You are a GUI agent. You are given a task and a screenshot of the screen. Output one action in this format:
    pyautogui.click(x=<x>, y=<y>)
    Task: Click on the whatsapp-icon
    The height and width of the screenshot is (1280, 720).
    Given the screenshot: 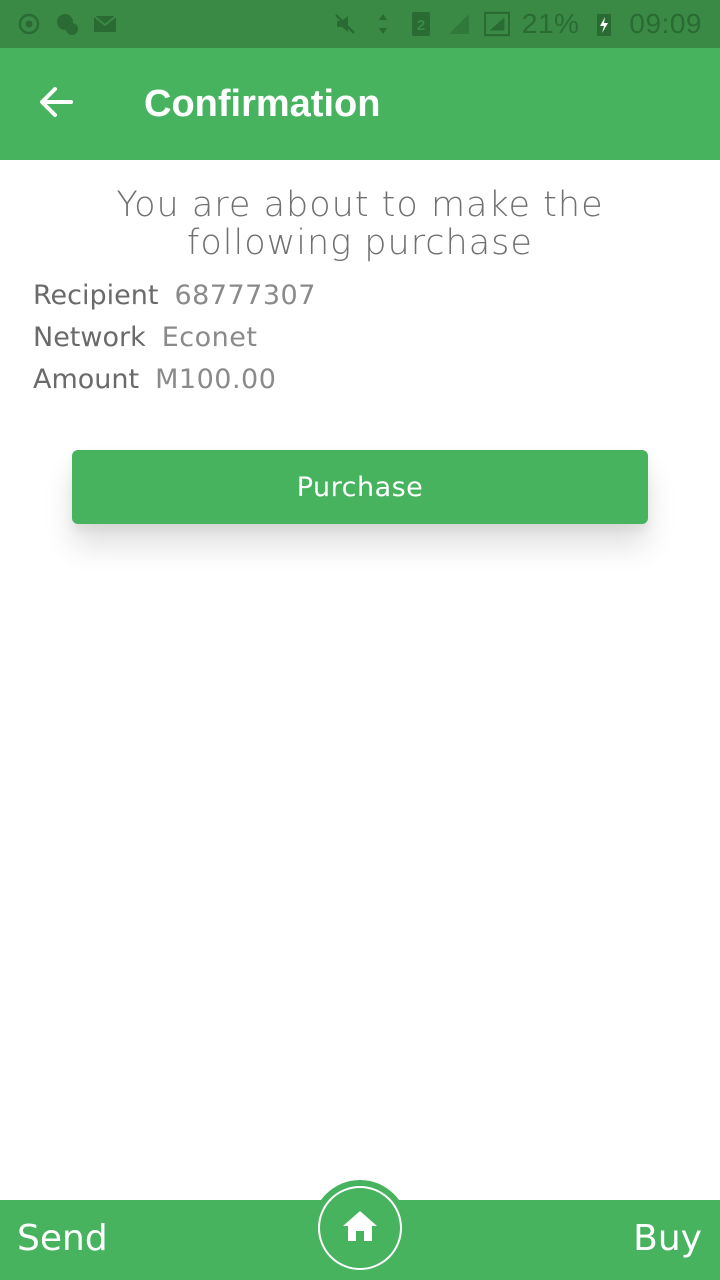 What is the action you would take?
    pyautogui.click(x=29, y=24)
    